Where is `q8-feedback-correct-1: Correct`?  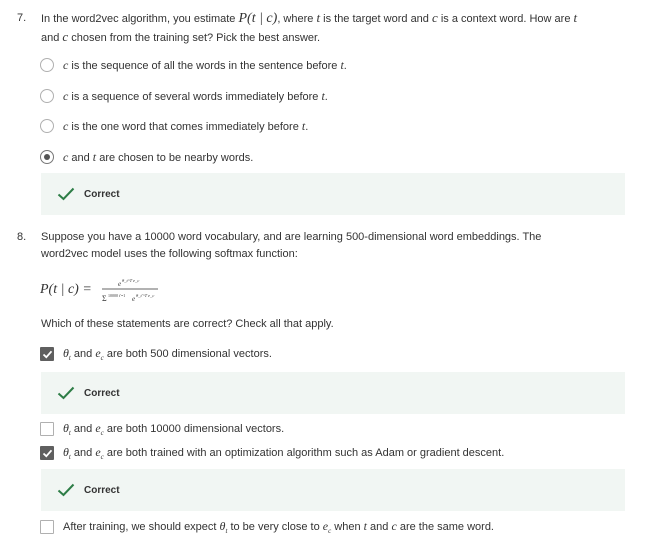 q8-feedback-correct-1: Correct is located at coordinates (333, 393).